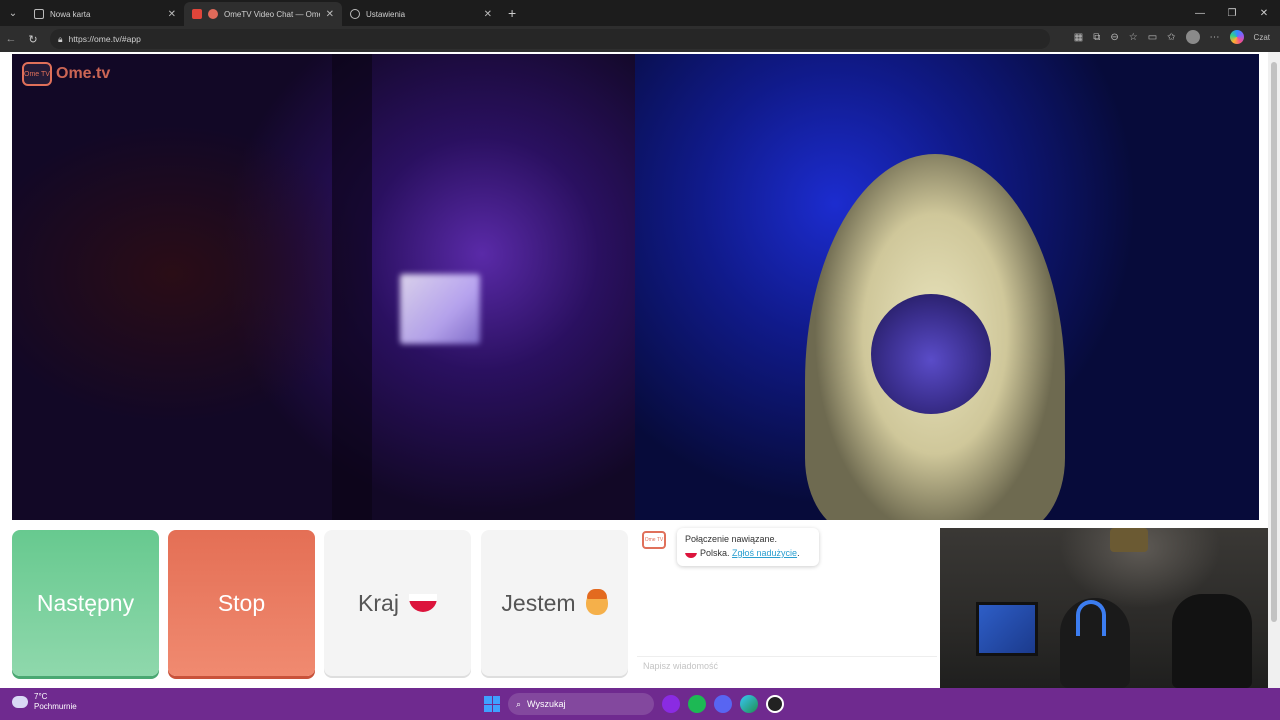  I want to click on report-suffix: ., so click(798, 553).